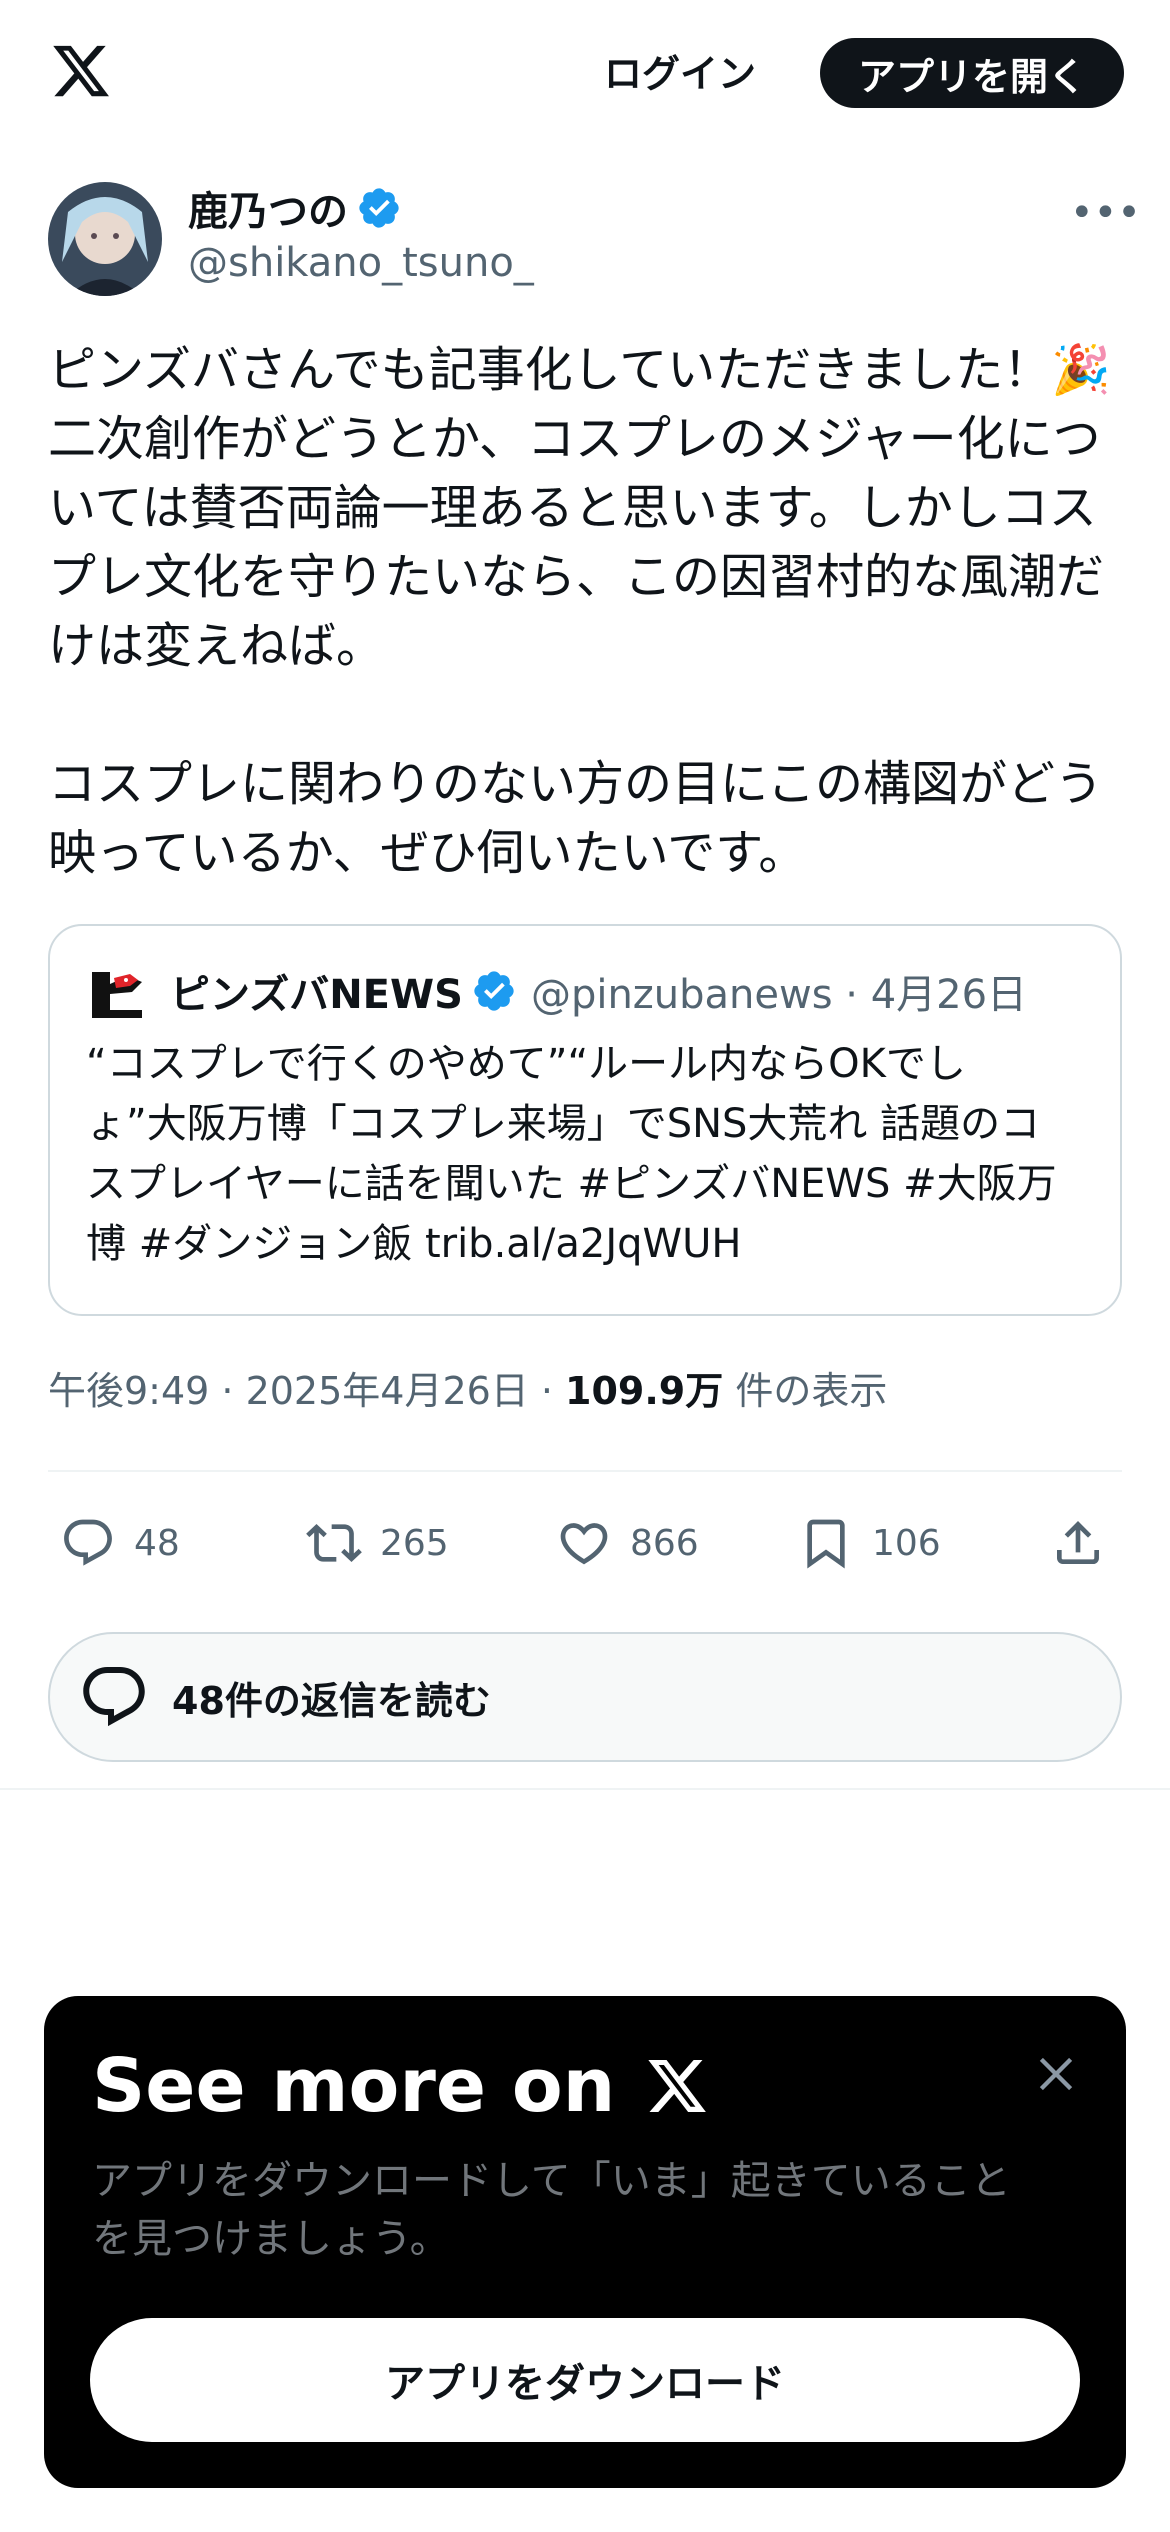 Image resolution: width=1170 pixels, height=2532 pixels. I want to click on tweet-text-line: ピンズバさんでも記事化していただきました！🎉, so click(579, 370).